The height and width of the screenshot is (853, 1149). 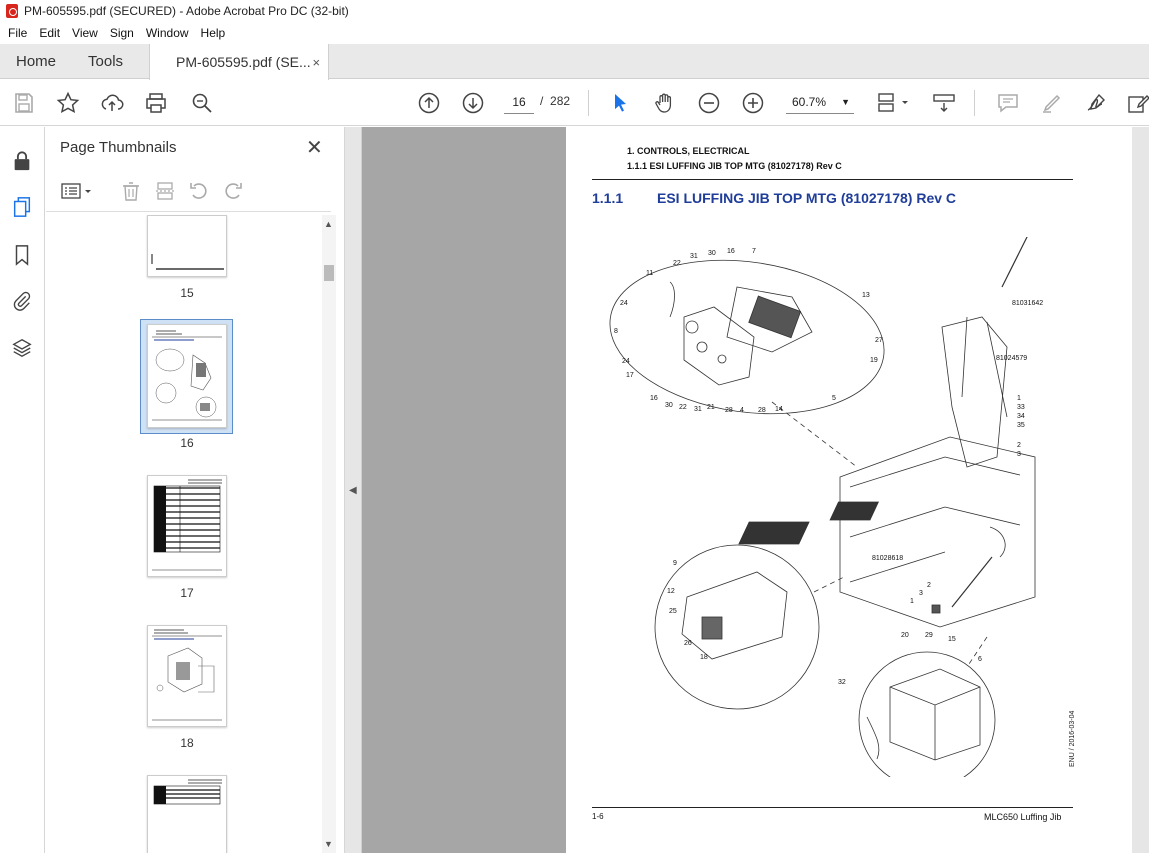 I want to click on save-icon, so click(x=24, y=103).